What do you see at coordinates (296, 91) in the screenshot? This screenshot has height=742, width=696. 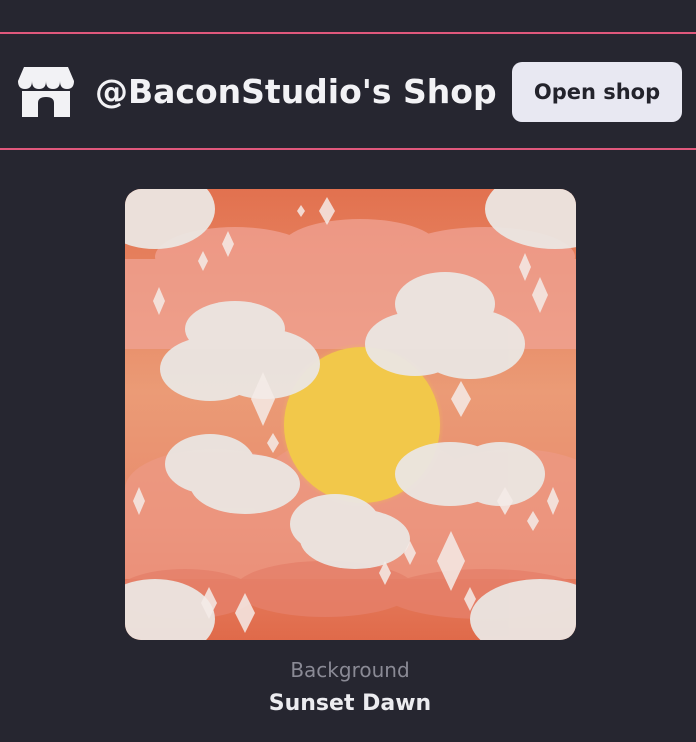 I see `shop-title: @BaconStudio's Shop` at bounding box center [296, 91].